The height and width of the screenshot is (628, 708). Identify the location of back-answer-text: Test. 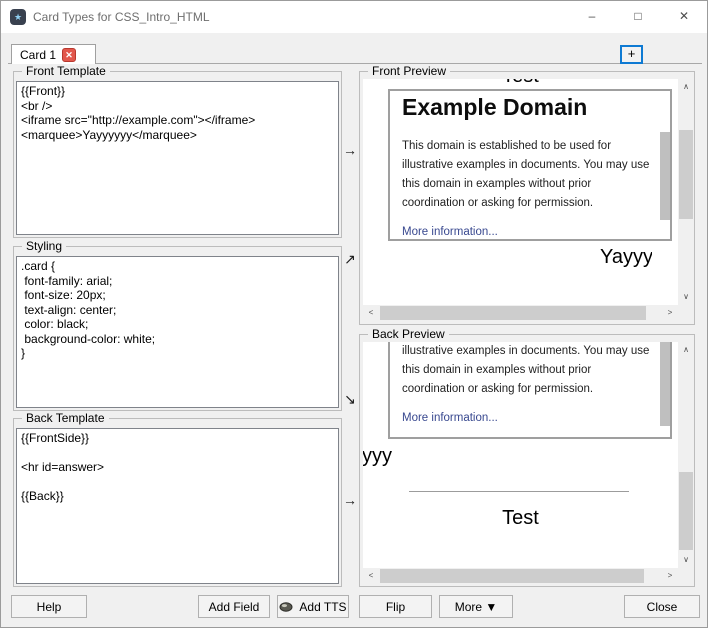
(520, 518).